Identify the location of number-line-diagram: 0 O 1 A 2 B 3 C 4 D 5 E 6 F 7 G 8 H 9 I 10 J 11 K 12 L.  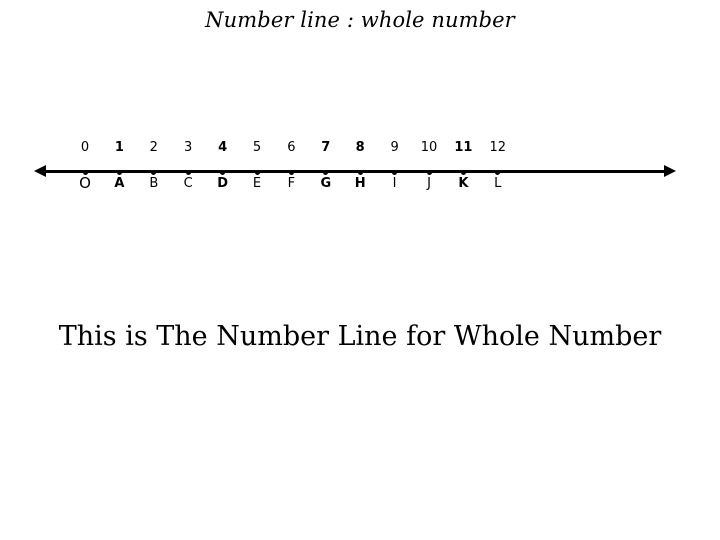
(360, 171).